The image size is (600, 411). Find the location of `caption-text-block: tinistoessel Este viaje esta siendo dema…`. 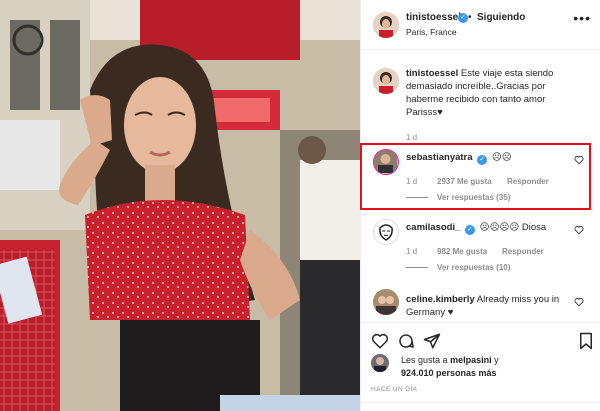

caption-text-block: tinistoessel Este viaje esta siendo dema… is located at coordinates (481, 93).